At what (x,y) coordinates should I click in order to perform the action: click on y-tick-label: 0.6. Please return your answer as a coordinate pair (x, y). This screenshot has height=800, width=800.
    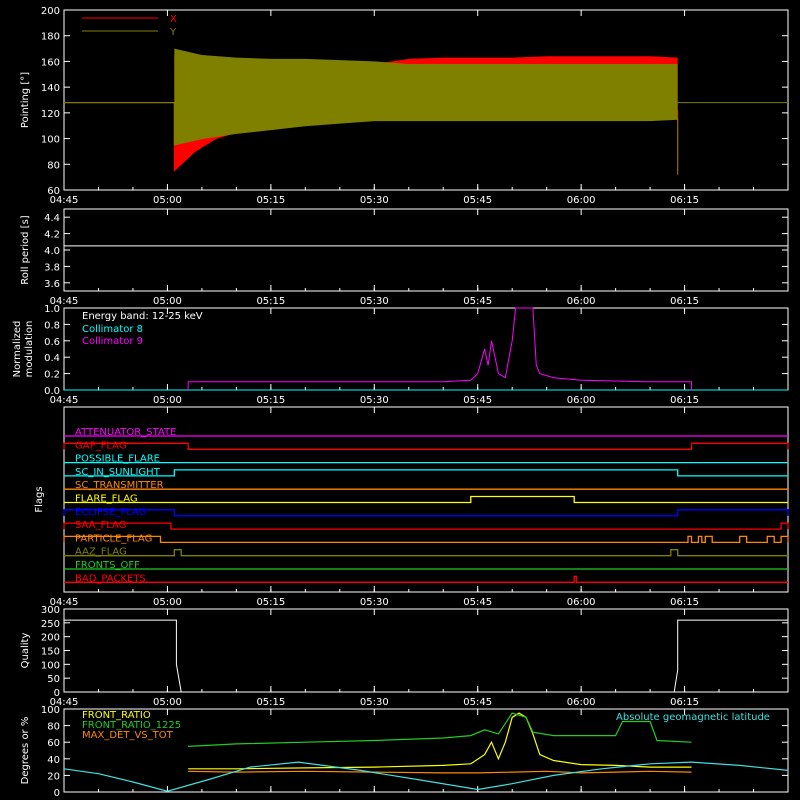
    Looking at the image, I should click on (52, 342).